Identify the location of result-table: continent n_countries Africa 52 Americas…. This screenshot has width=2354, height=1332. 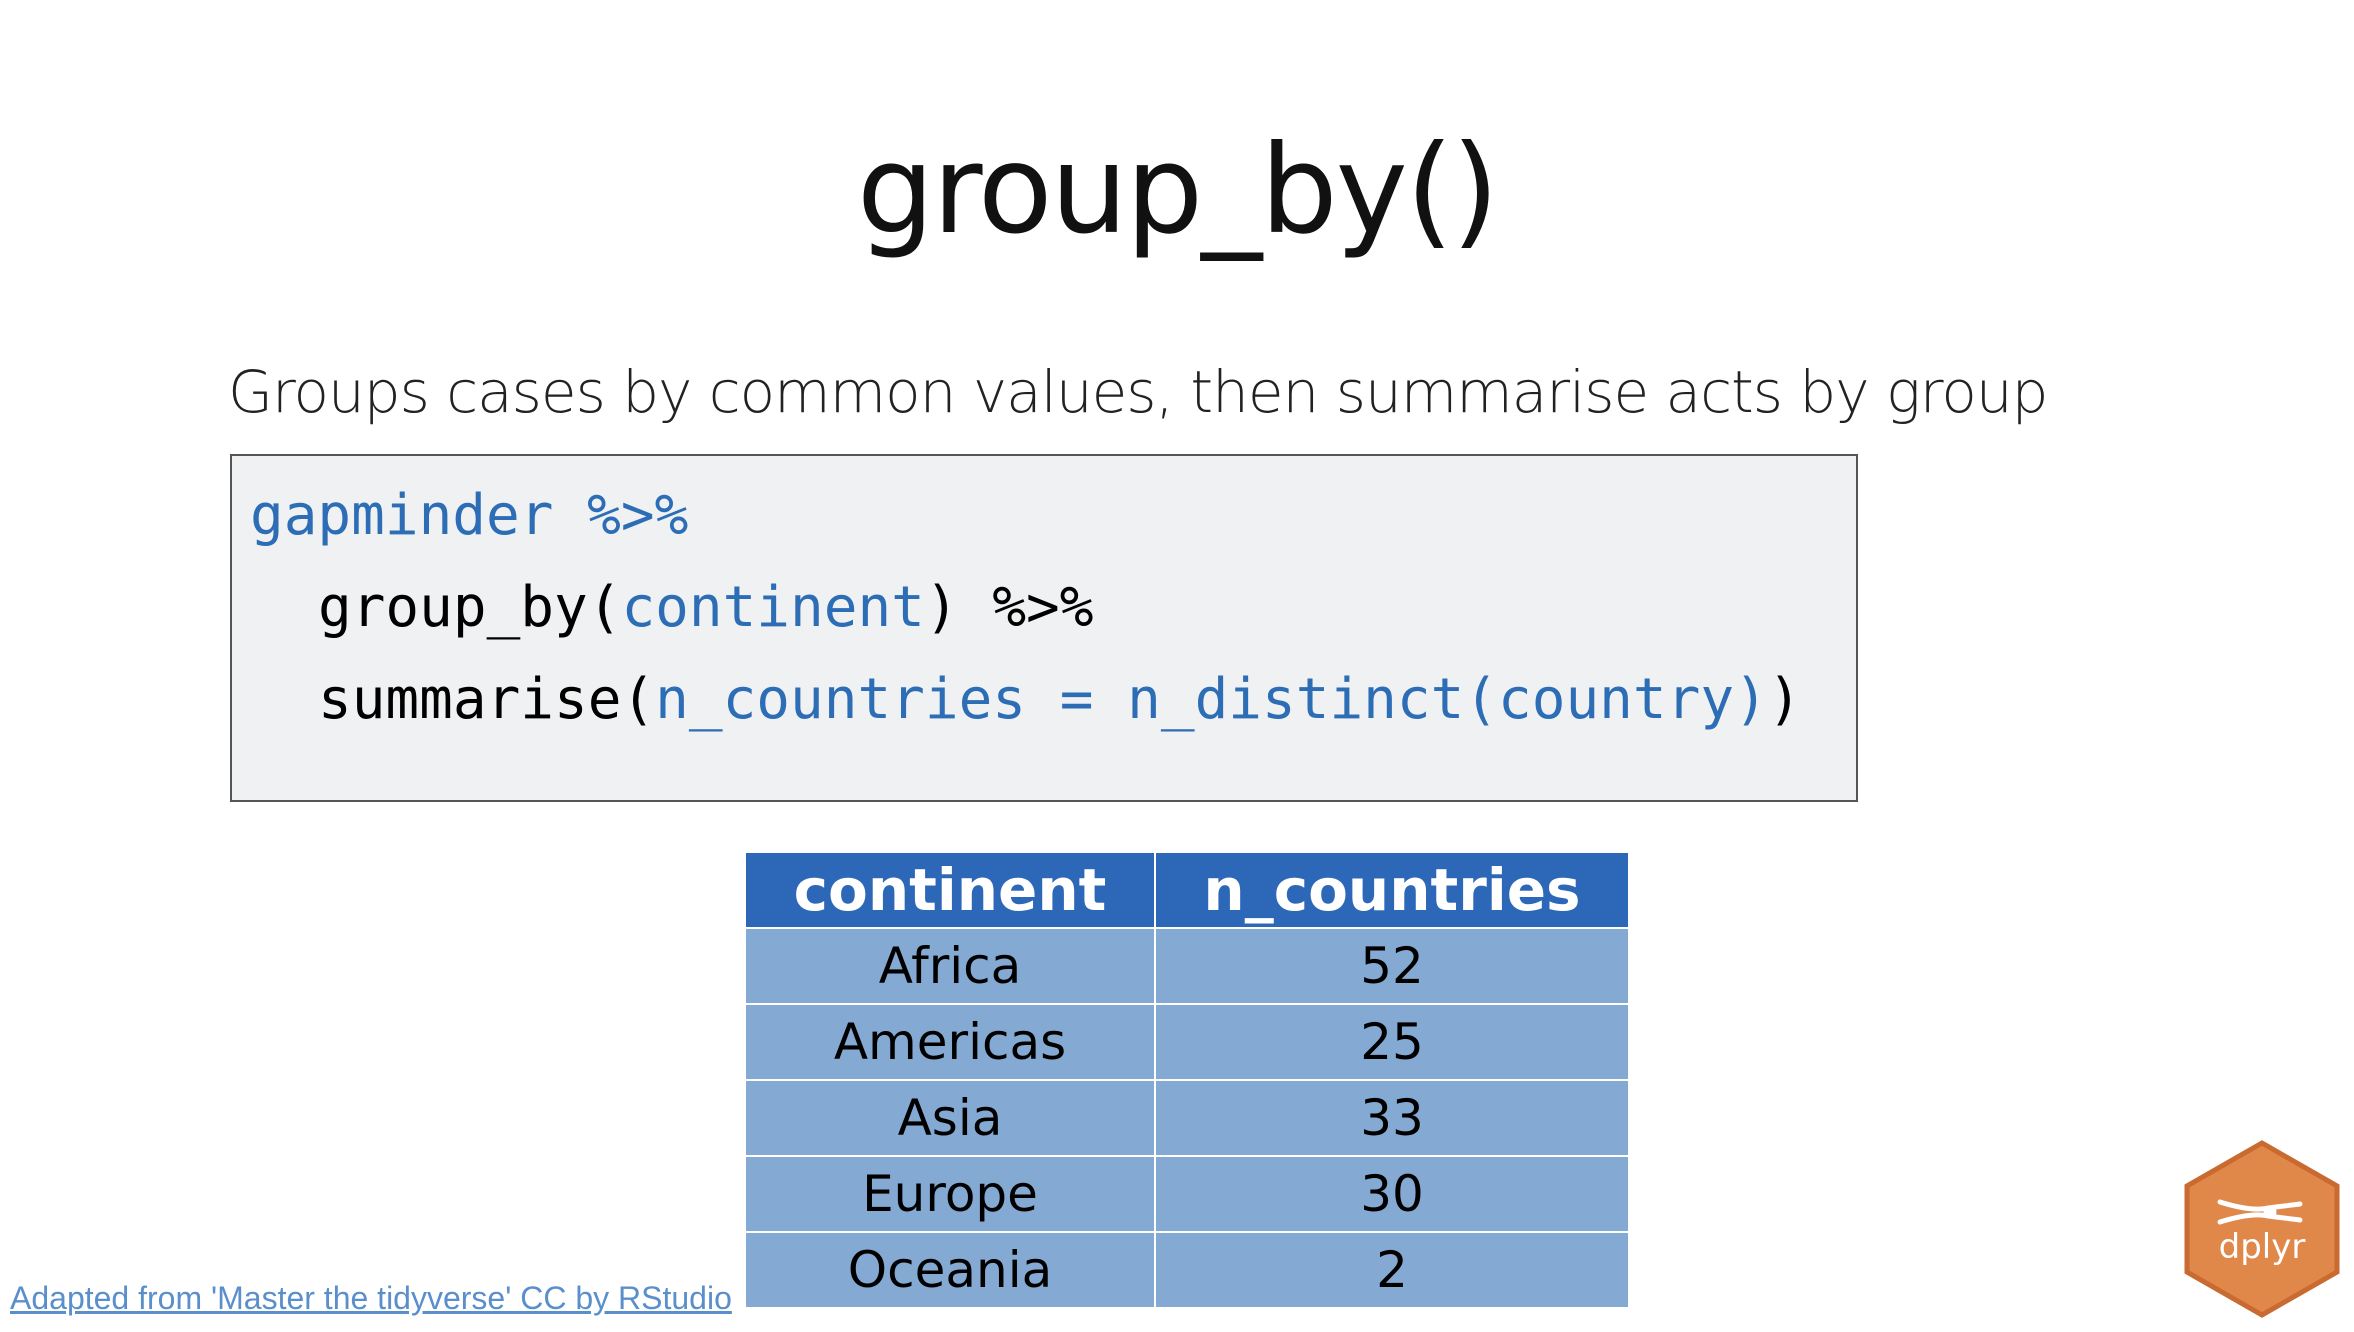
(1187, 1080).